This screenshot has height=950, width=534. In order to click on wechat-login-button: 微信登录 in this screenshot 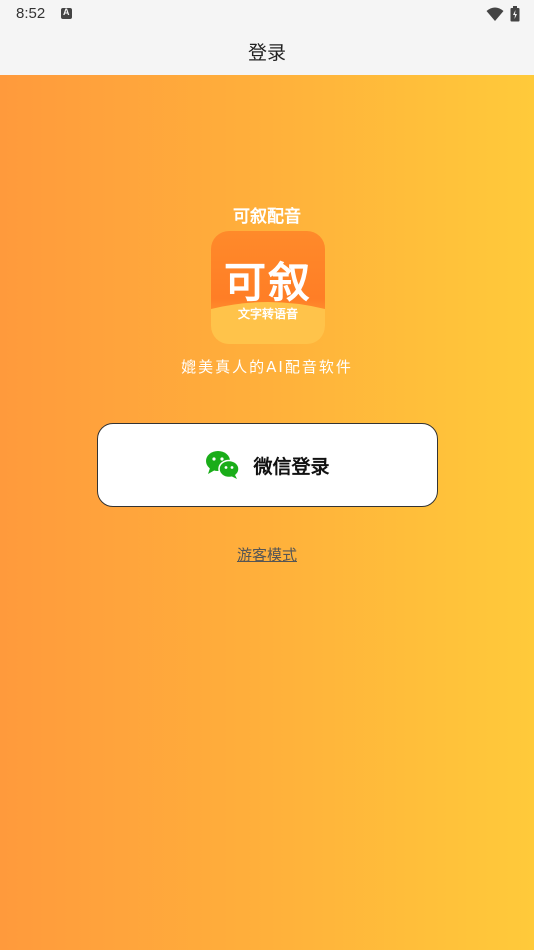, I will do `click(267, 465)`.